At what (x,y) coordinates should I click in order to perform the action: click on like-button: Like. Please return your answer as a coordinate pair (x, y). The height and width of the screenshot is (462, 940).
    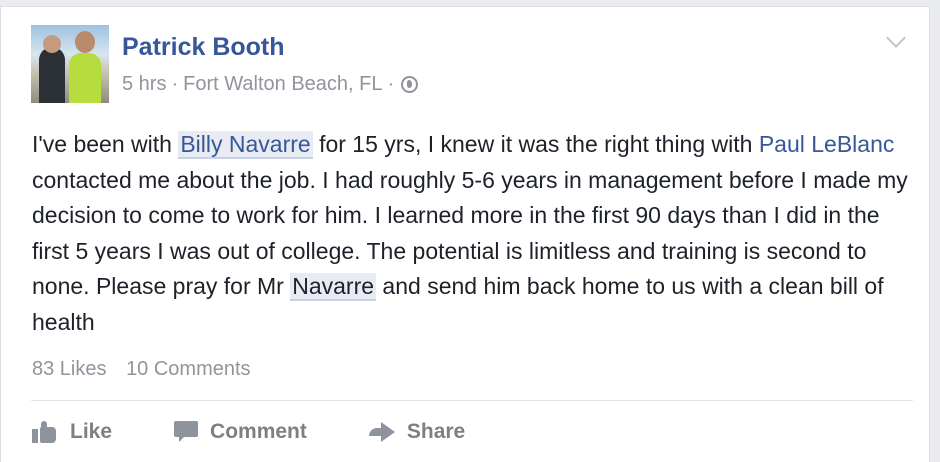
    Looking at the image, I should click on (72, 432).